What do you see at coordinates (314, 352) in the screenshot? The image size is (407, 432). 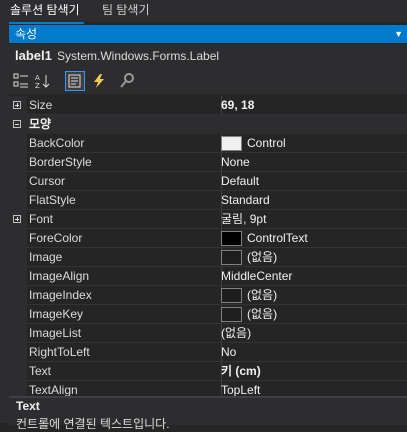 I see `property-value: No` at bounding box center [314, 352].